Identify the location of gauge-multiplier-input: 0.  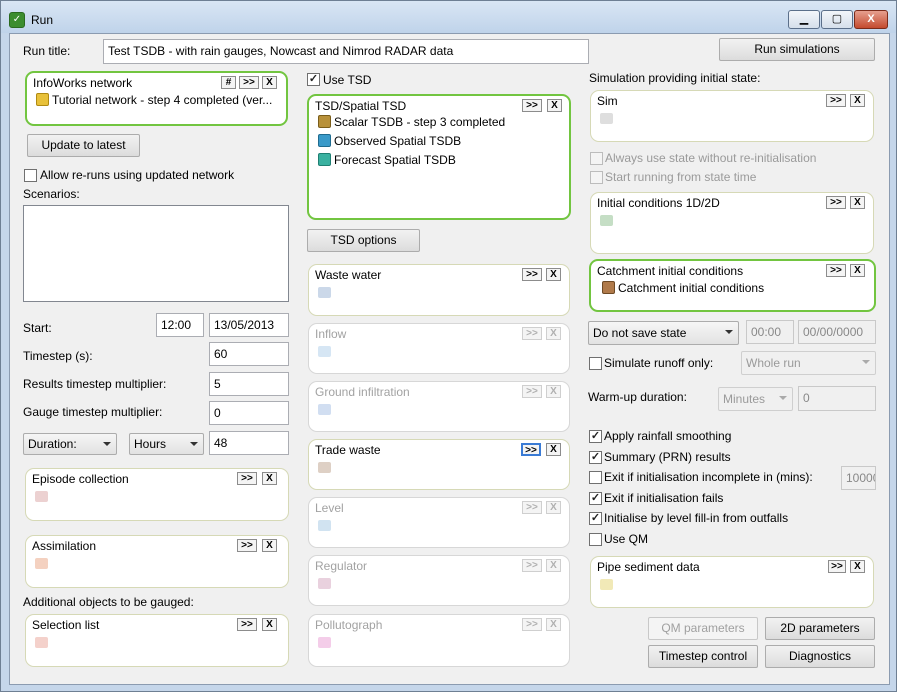
(249, 413).